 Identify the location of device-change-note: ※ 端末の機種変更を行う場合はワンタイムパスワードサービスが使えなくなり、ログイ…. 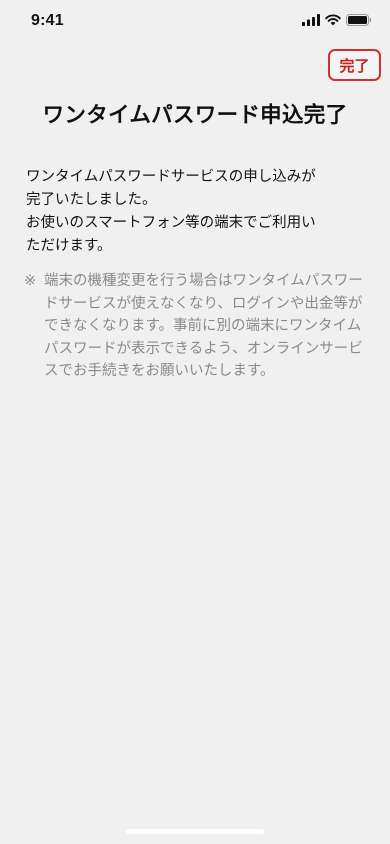
(194, 326).